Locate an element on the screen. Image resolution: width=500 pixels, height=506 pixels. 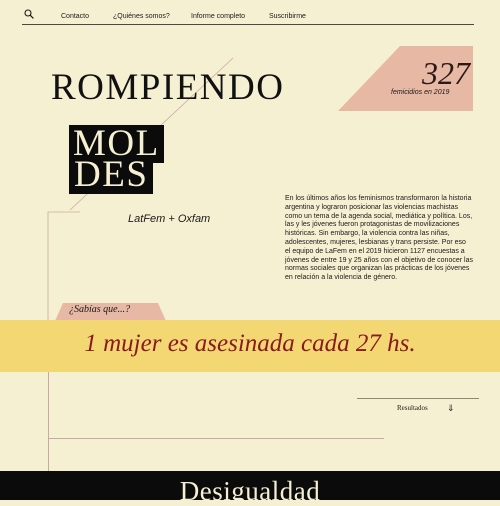
guide-line-vertical is located at coordinates (48, 422).